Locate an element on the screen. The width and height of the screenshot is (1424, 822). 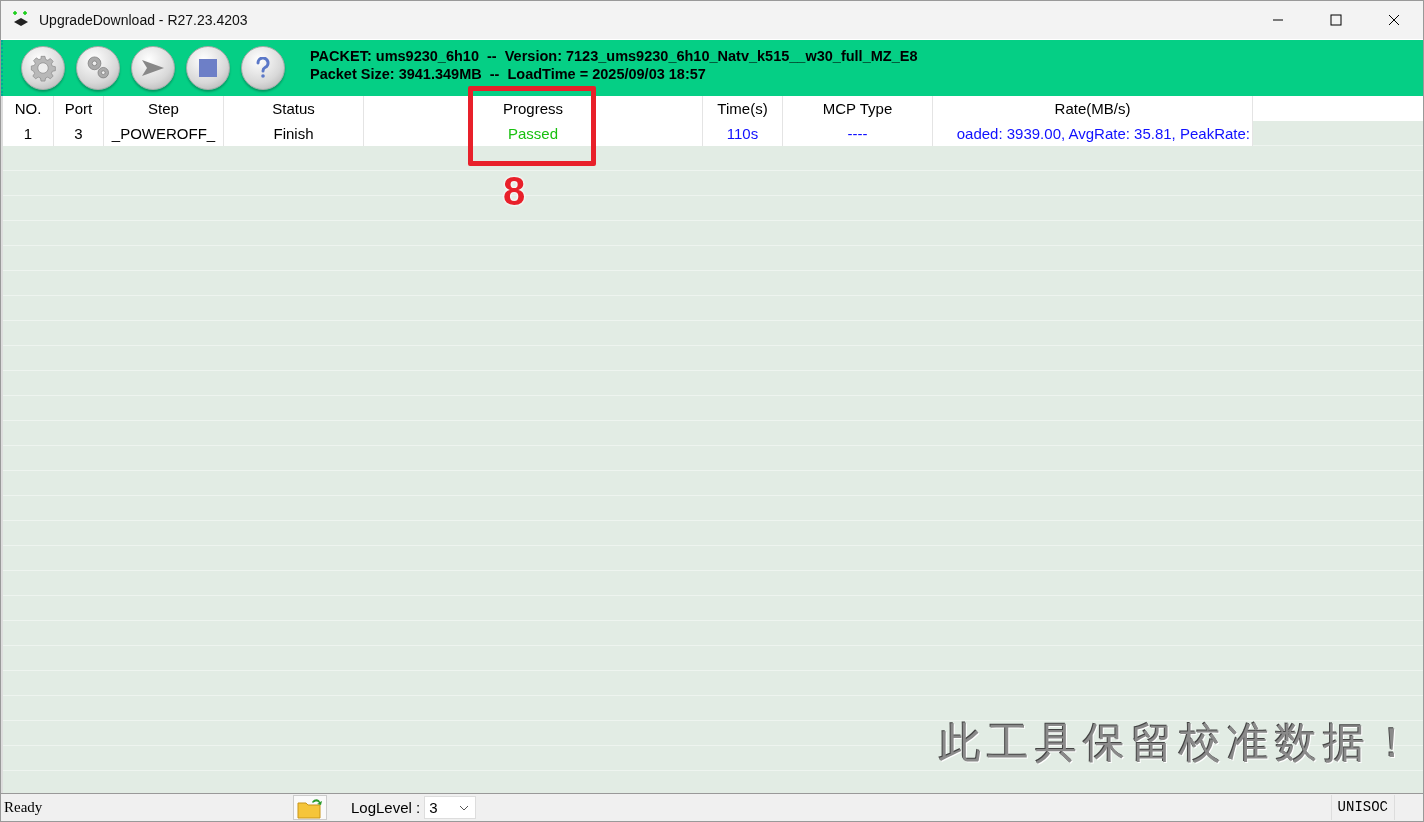
packet-info-text: Packet Size: 3941.349MB -- LoadTime = 2025/09/03 18:57 is located at coordinates (508, 74).